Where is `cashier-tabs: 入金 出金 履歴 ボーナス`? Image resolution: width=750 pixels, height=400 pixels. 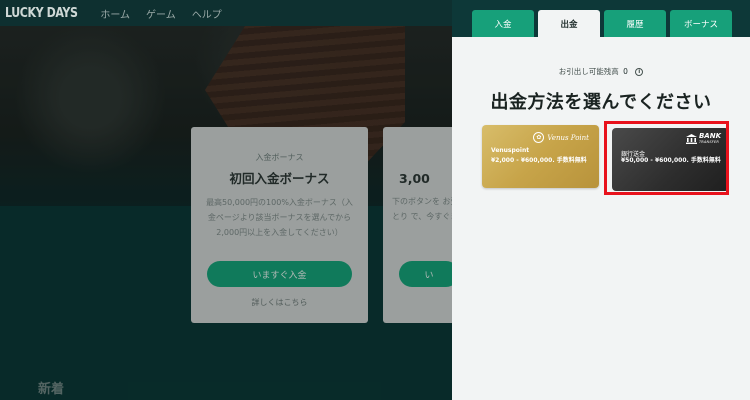 cashier-tabs: 入金 出金 履歴 ボーナス is located at coordinates (601, 18).